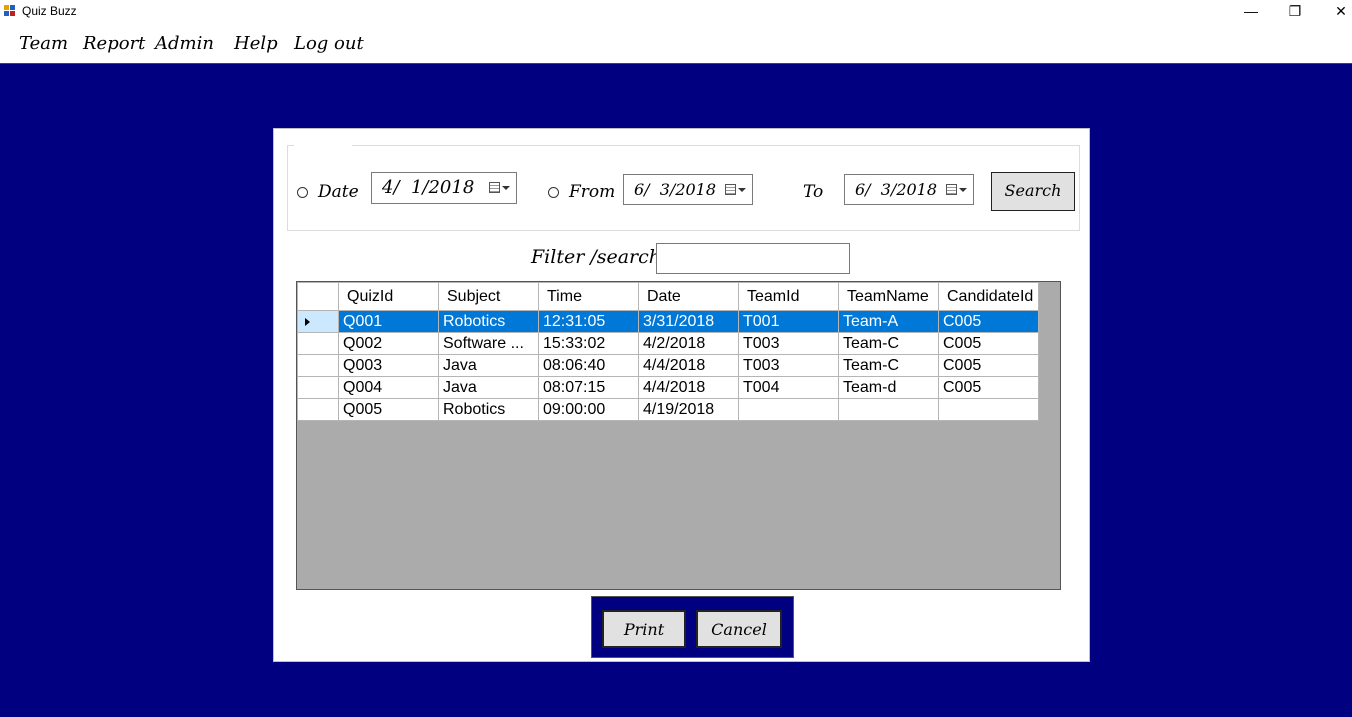 This screenshot has width=1352, height=717. What do you see at coordinates (588, 409) in the screenshot?
I see `table-cell: 09:00:00` at bounding box center [588, 409].